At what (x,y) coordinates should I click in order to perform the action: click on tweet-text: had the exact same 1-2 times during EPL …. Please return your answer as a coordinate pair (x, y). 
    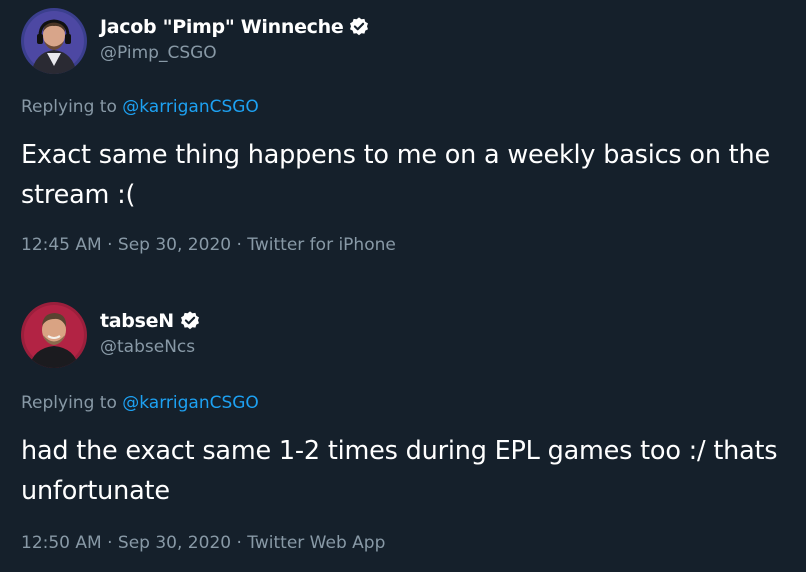
    Looking at the image, I should click on (399, 471).